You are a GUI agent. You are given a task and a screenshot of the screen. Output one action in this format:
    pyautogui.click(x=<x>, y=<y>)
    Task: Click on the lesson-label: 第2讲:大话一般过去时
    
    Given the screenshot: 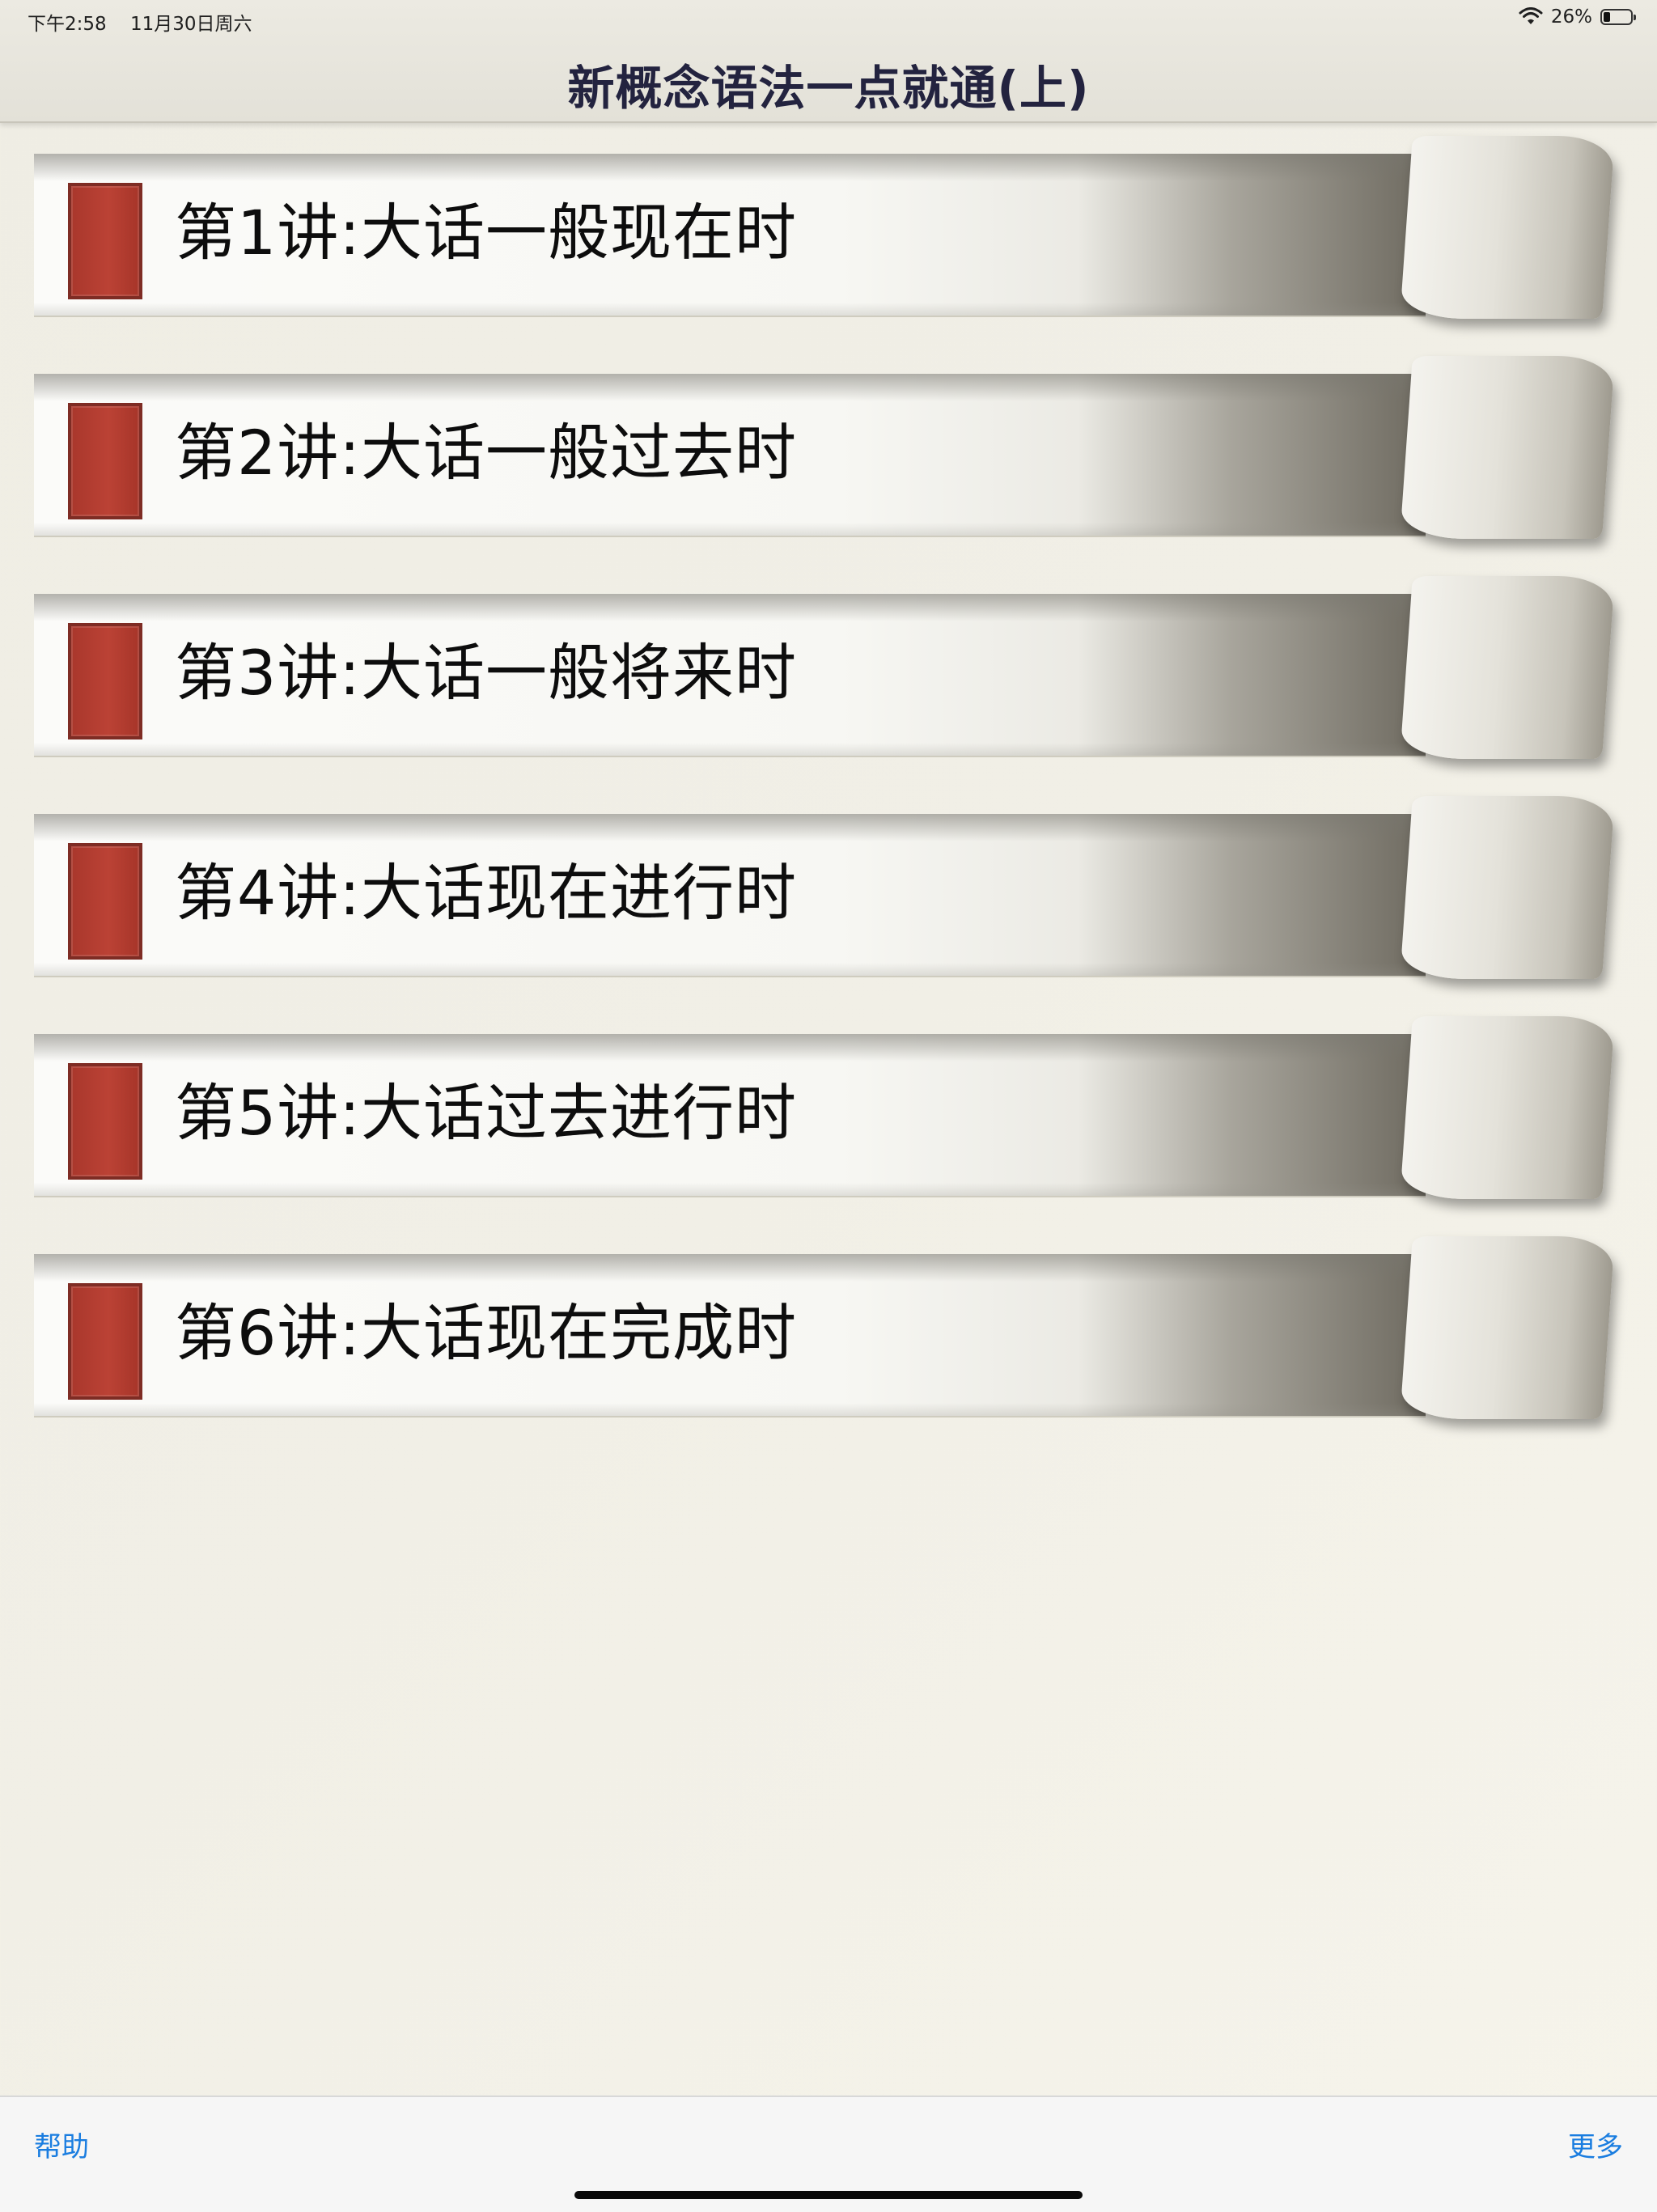 What is the action you would take?
    pyautogui.click(x=486, y=453)
    